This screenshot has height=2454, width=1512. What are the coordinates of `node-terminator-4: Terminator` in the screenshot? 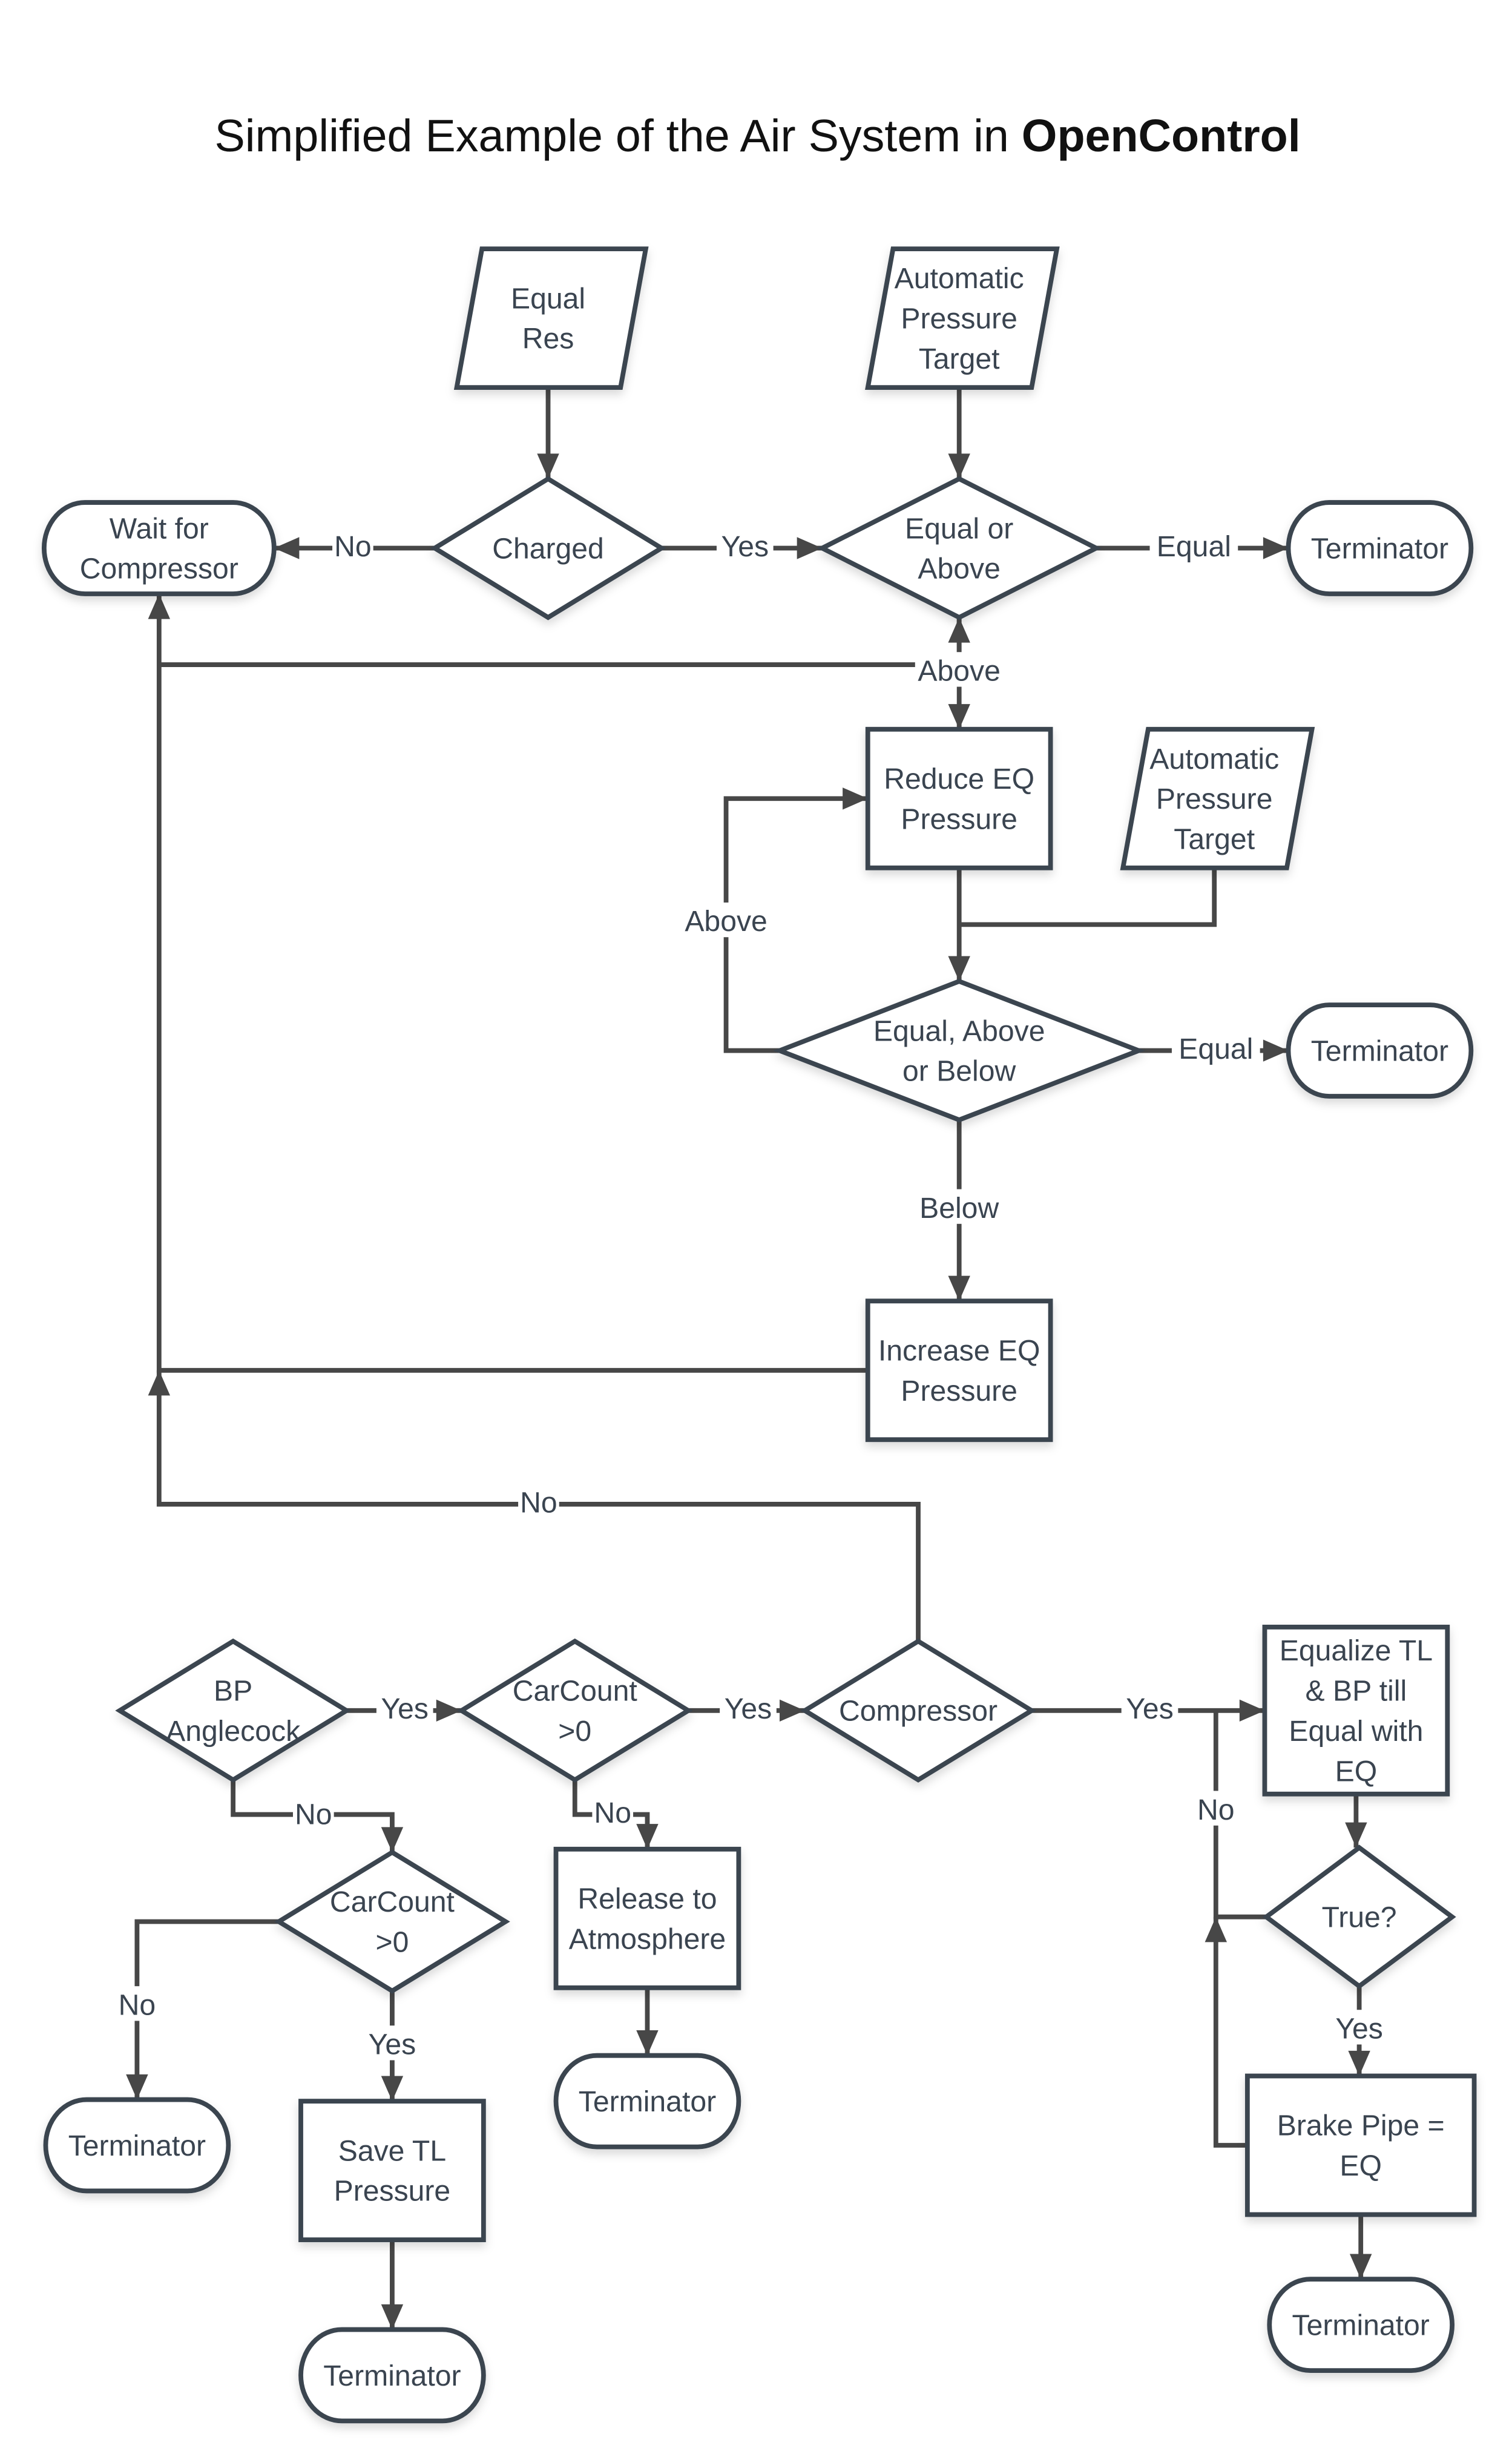 It's located at (647, 2101).